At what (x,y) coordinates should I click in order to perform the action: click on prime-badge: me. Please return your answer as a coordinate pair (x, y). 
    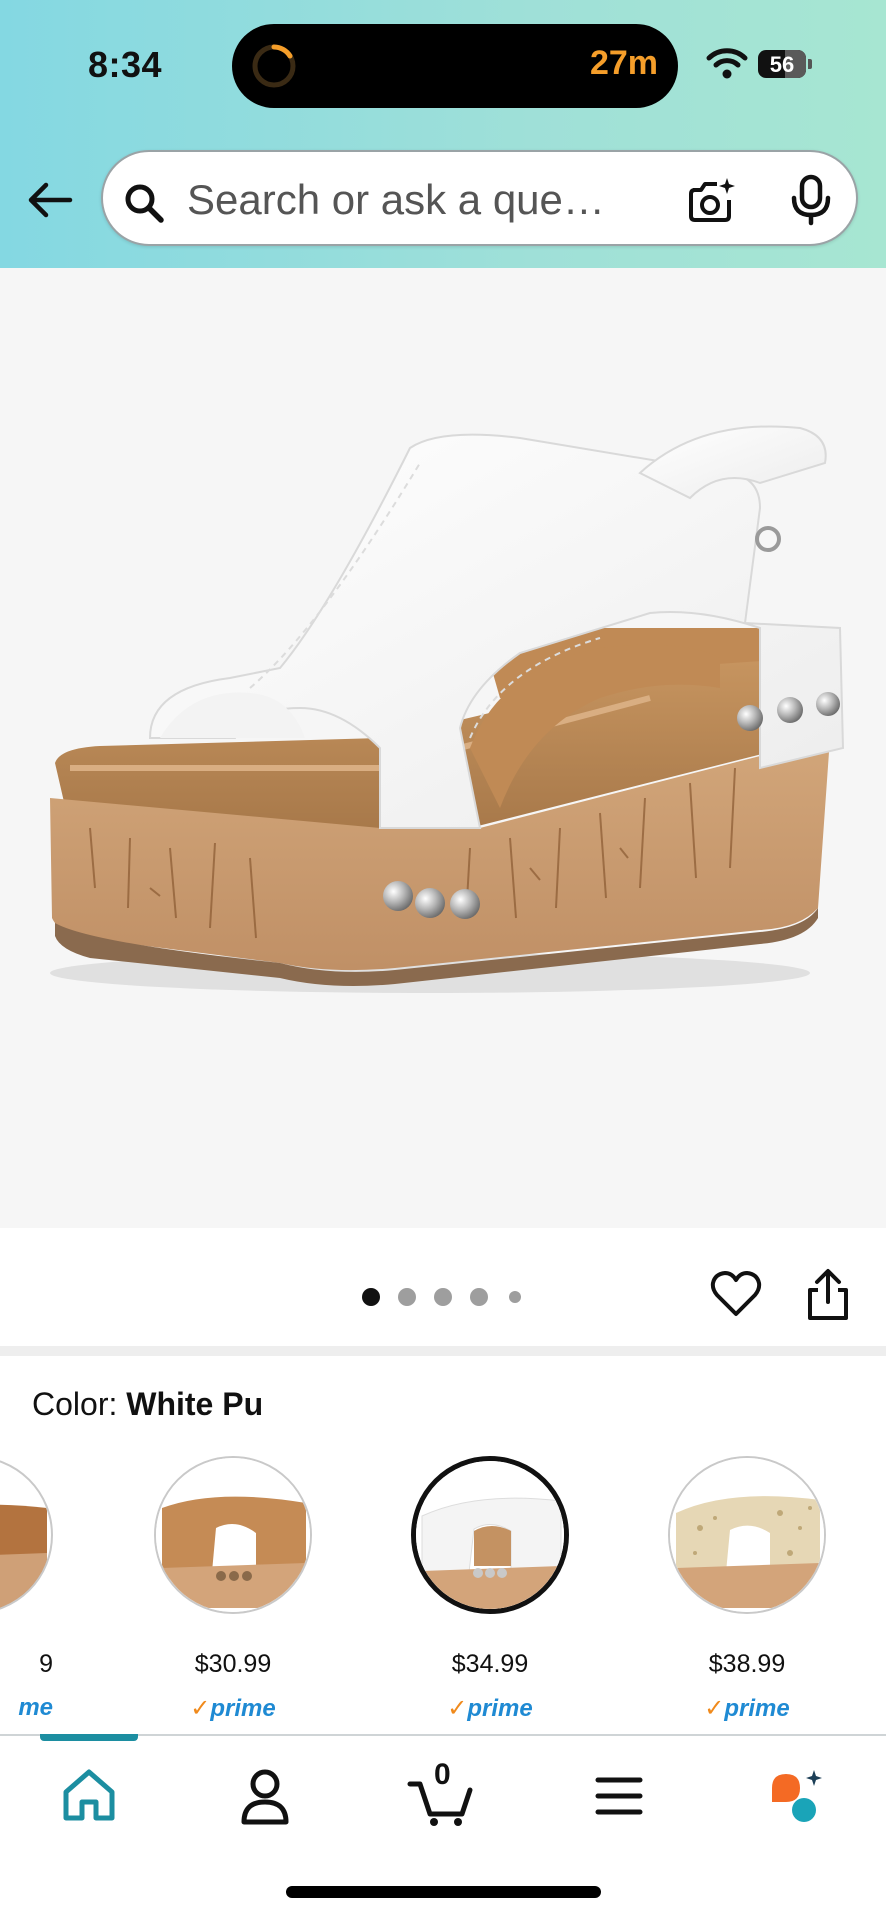
    Looking at the image, I should click on (35, 1707).